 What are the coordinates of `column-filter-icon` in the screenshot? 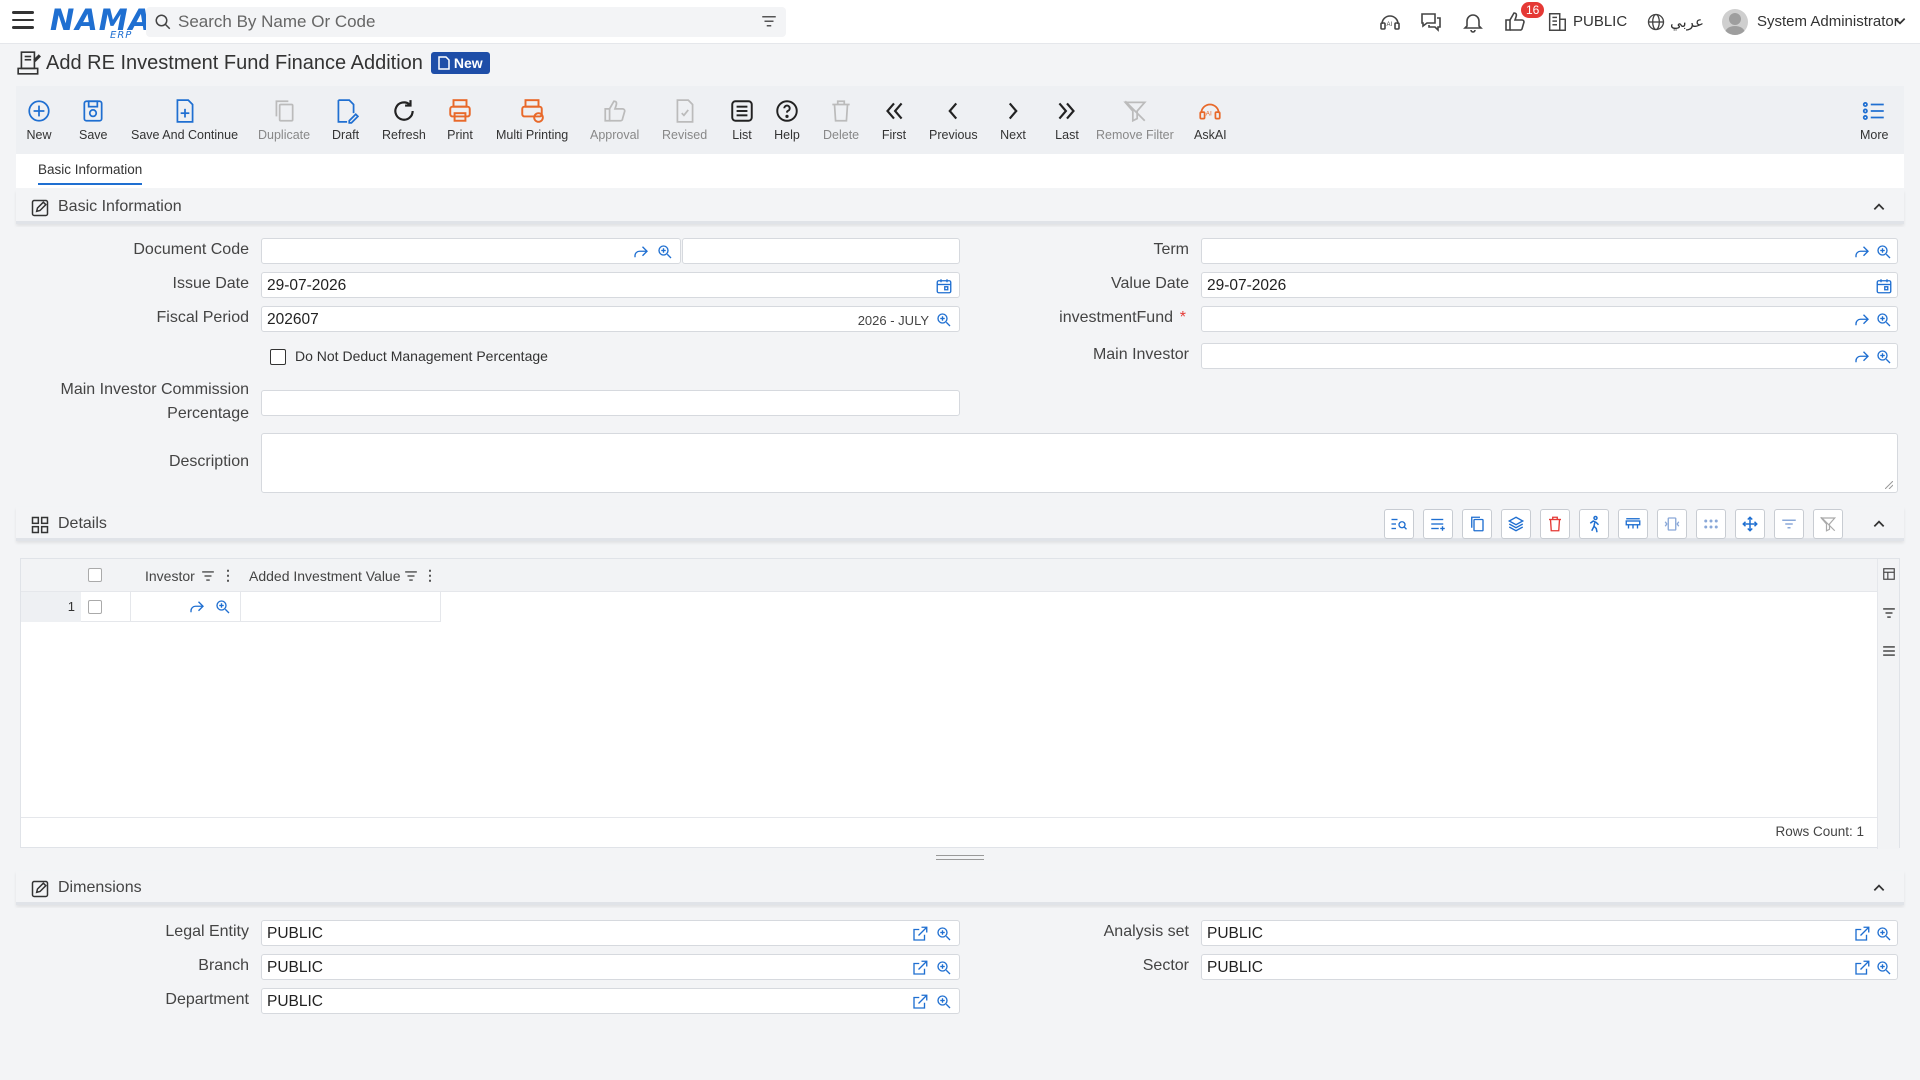 It's located at (411, 576).